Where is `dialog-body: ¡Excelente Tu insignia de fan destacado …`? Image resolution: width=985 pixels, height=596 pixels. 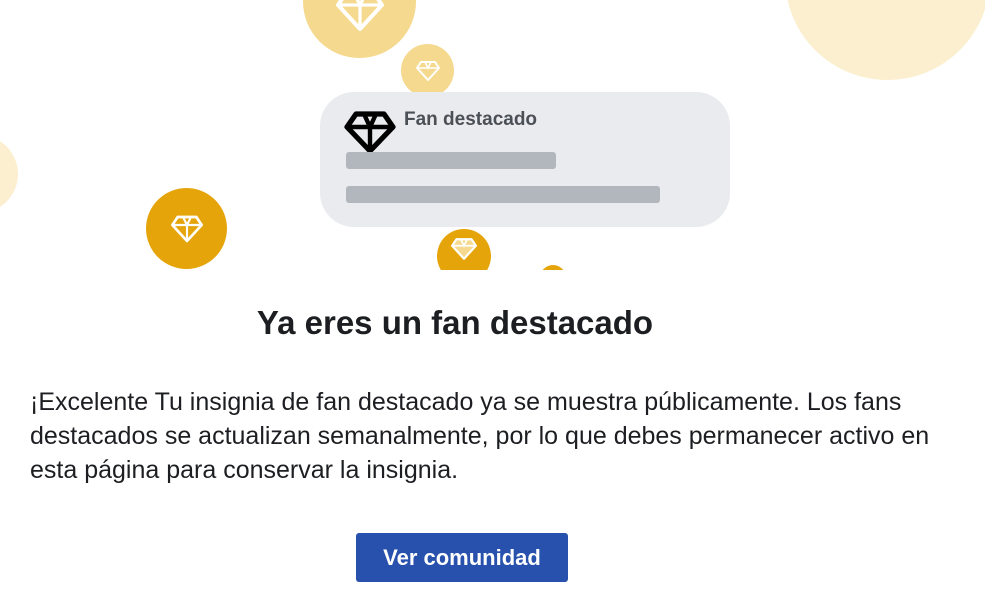
dialog-body: ¡Excelente Tu insignia de fan destacado … is located at coordinates (480, 436).